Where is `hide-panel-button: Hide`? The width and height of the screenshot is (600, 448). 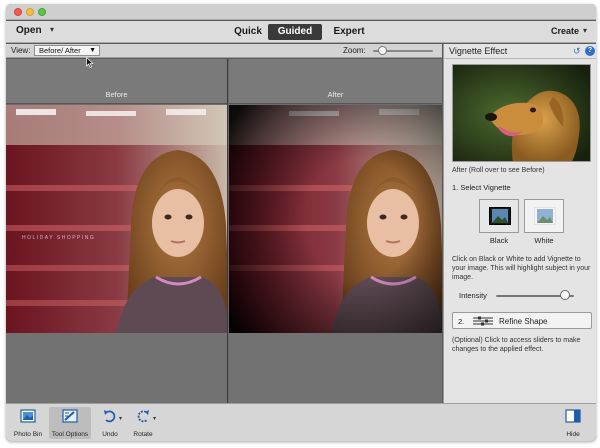 hide-panel-button: Hide is located at coordinates (573, 423).